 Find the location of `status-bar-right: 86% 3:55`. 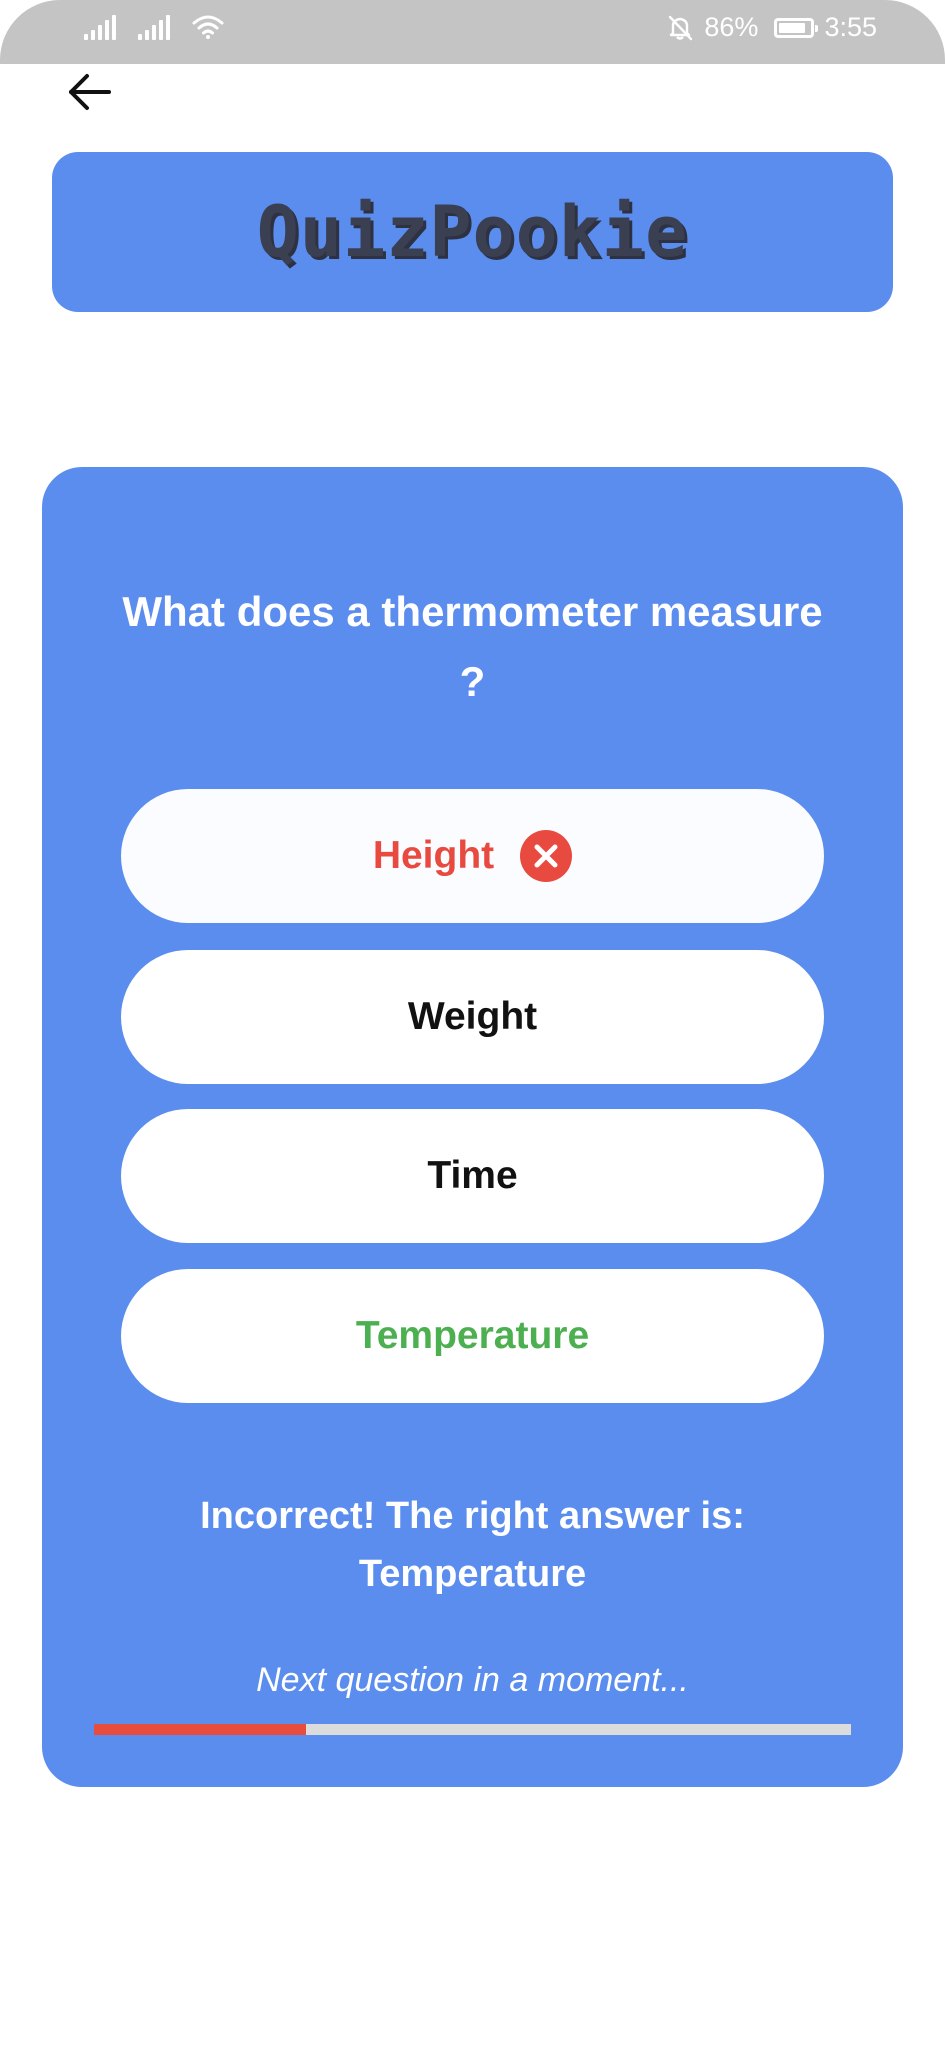

status-bar-right: 86% 3:55 is located at coordinates (771, 27).